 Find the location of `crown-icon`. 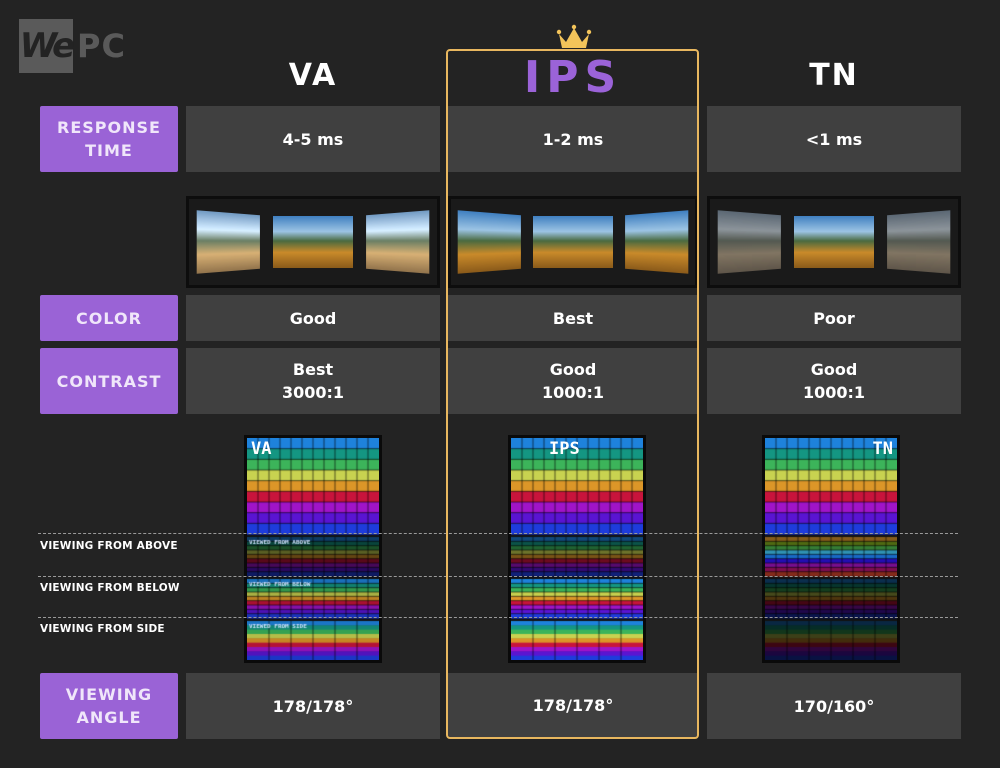

crown-icon is located at coordinates (574, 36).